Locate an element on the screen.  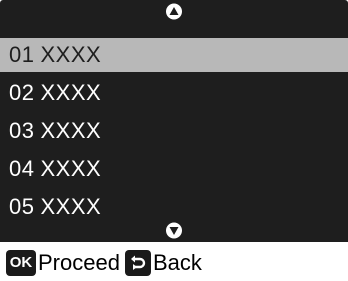
back-hint: Back is located at coordinates (163, 262).